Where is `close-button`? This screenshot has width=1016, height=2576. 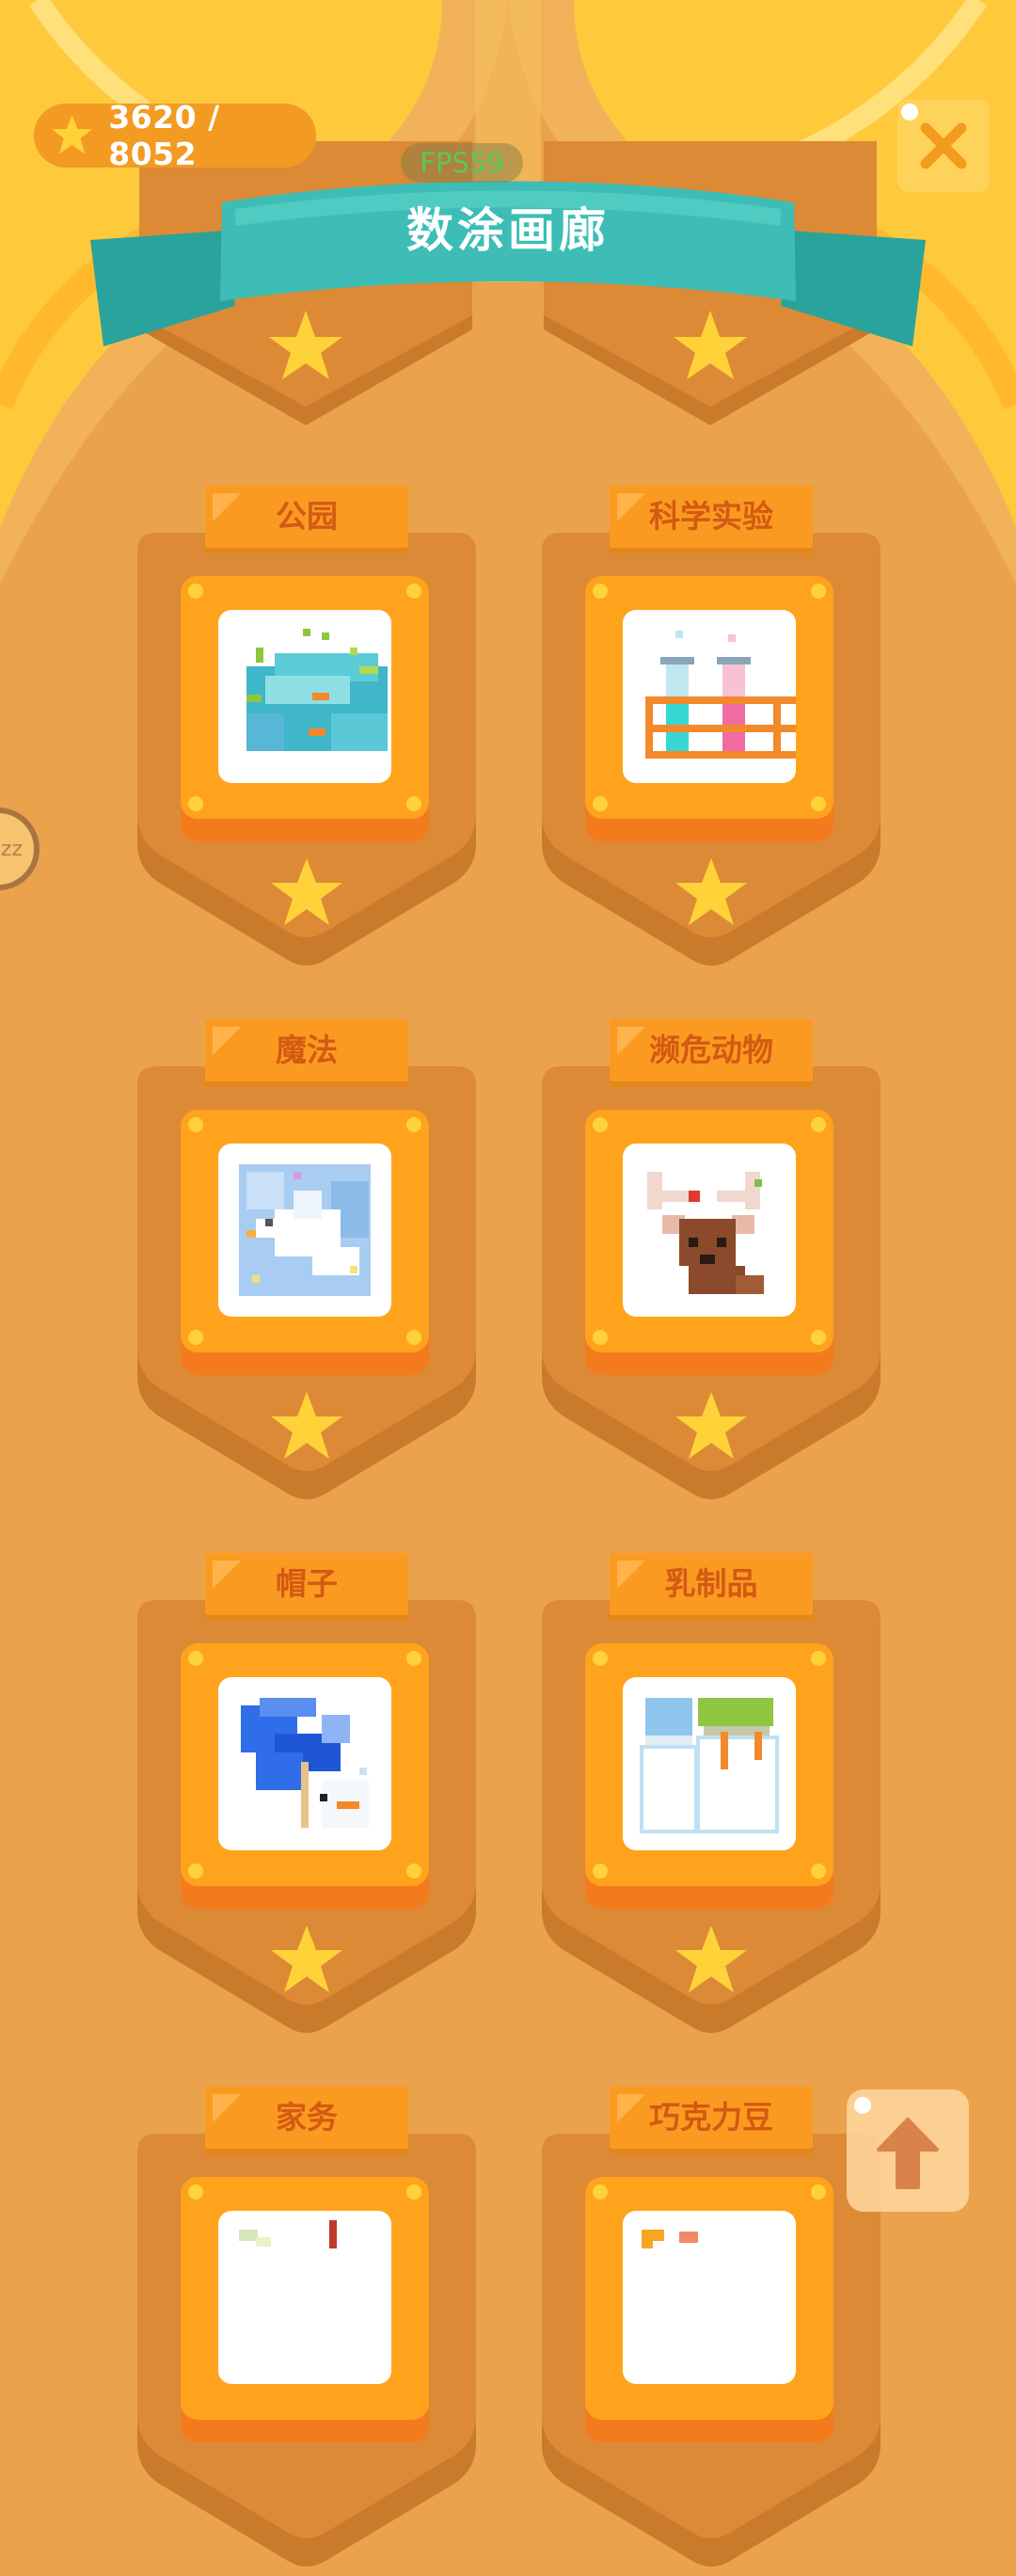 close-button is located at coordinates (944, 146).